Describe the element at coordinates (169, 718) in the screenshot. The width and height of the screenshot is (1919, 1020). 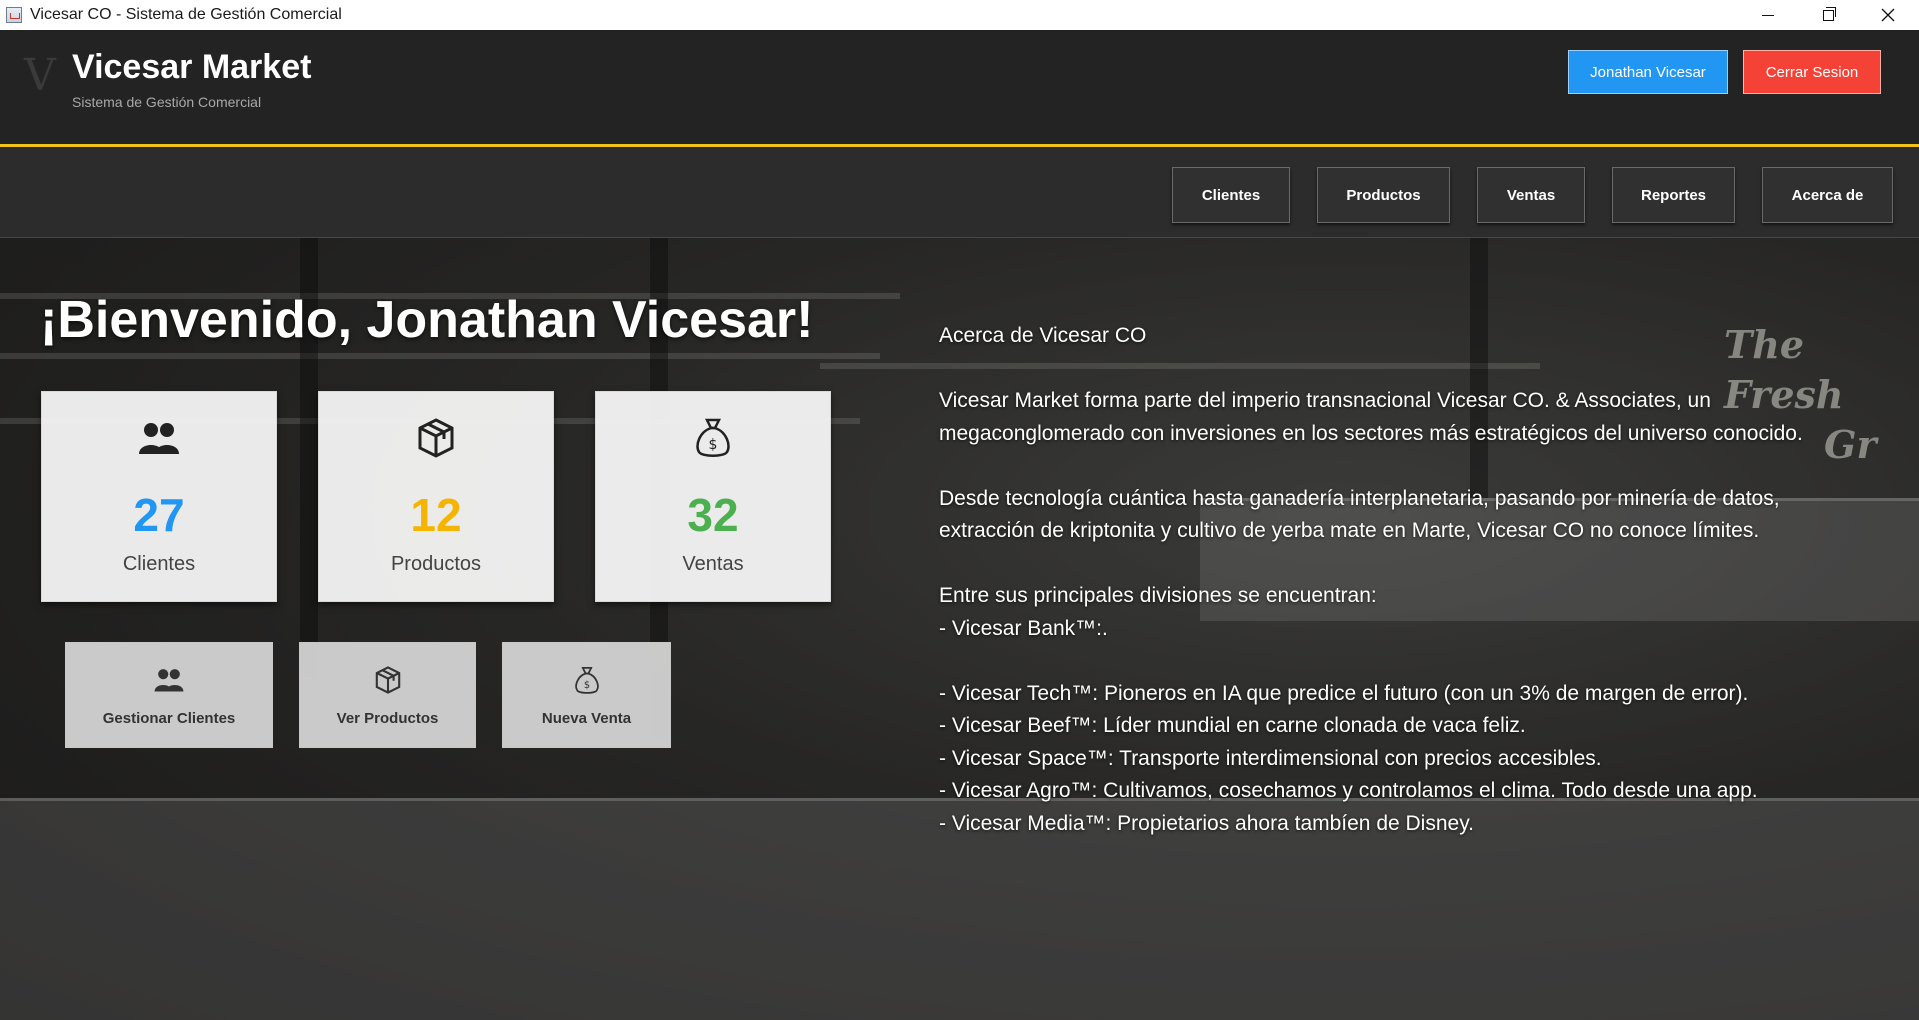
I see `action-label: Gestionar Clientes` at that location.